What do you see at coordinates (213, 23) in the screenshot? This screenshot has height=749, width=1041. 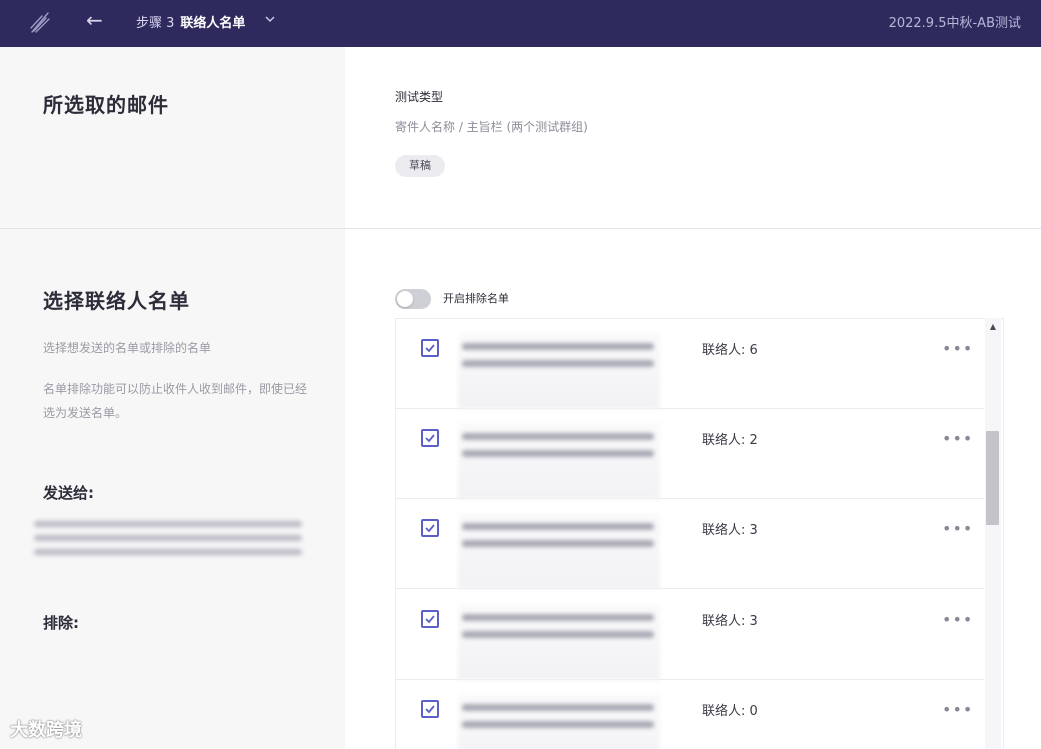 I see `step-name: 联络人名单` at bounding box center [213, 23].